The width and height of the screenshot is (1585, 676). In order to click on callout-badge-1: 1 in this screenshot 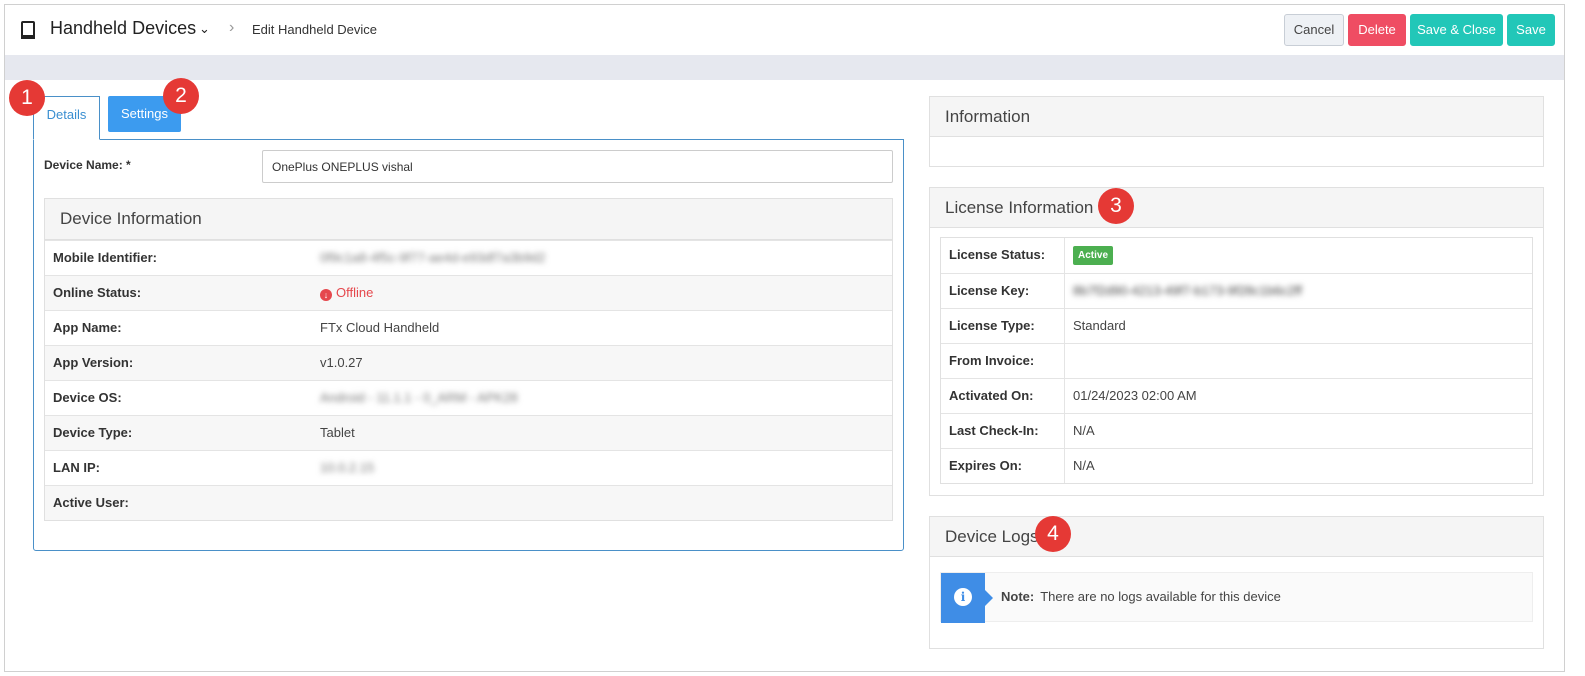, I will do `click(27, 98)`.